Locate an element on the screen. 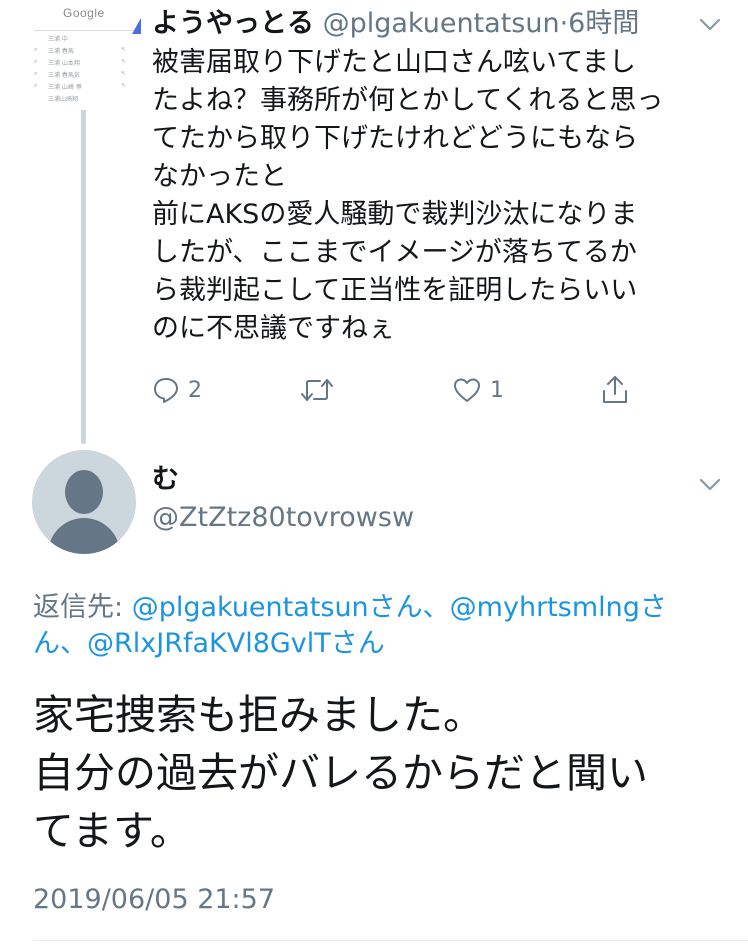 Image resolution: width=748 pixels, height=947 pixels. tweet1-author-name: ようやっとる is located at coordinates (233, 23).